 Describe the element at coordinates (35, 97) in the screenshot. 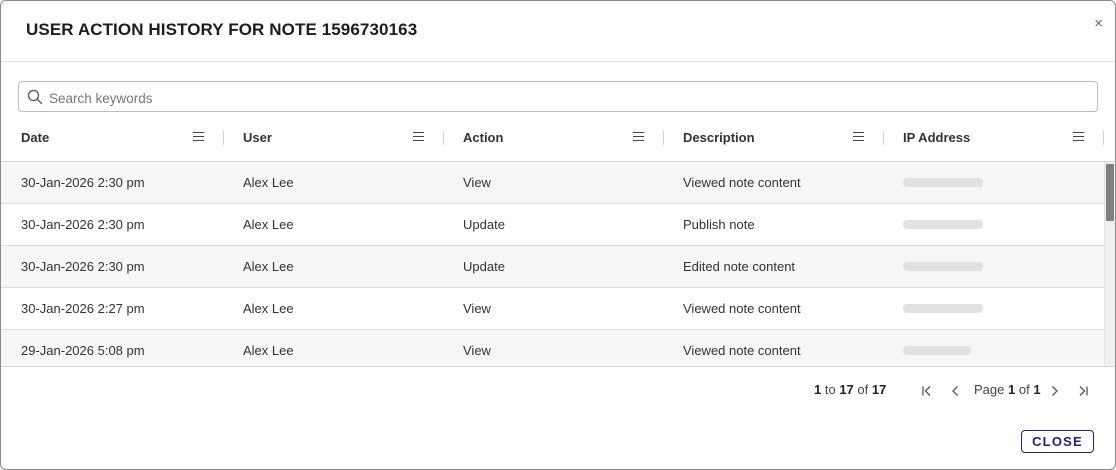

I see `search-icon` at that location.